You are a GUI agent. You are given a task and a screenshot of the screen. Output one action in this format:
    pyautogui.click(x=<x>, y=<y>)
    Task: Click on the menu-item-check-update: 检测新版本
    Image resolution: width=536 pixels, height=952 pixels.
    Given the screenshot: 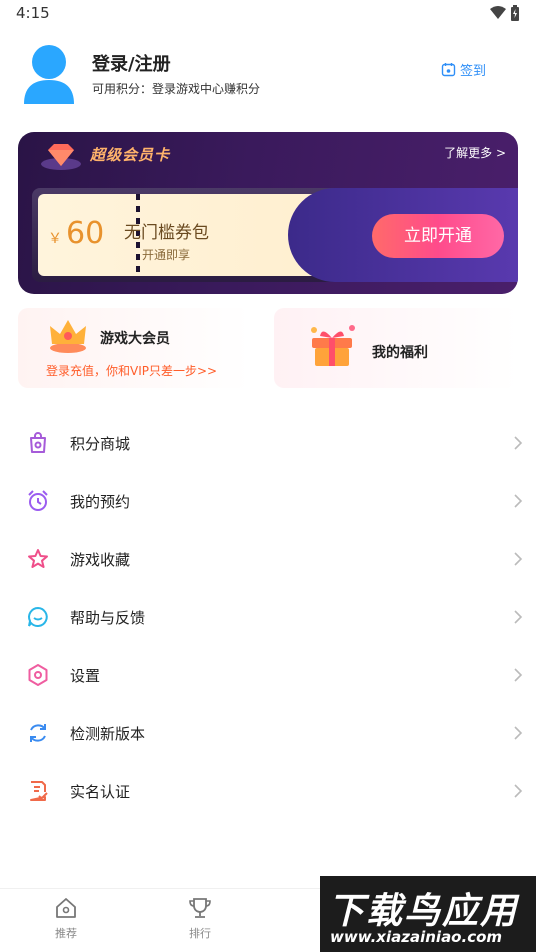 What is the action you would take?
    pyautogui.click(x=268, y=733)
    